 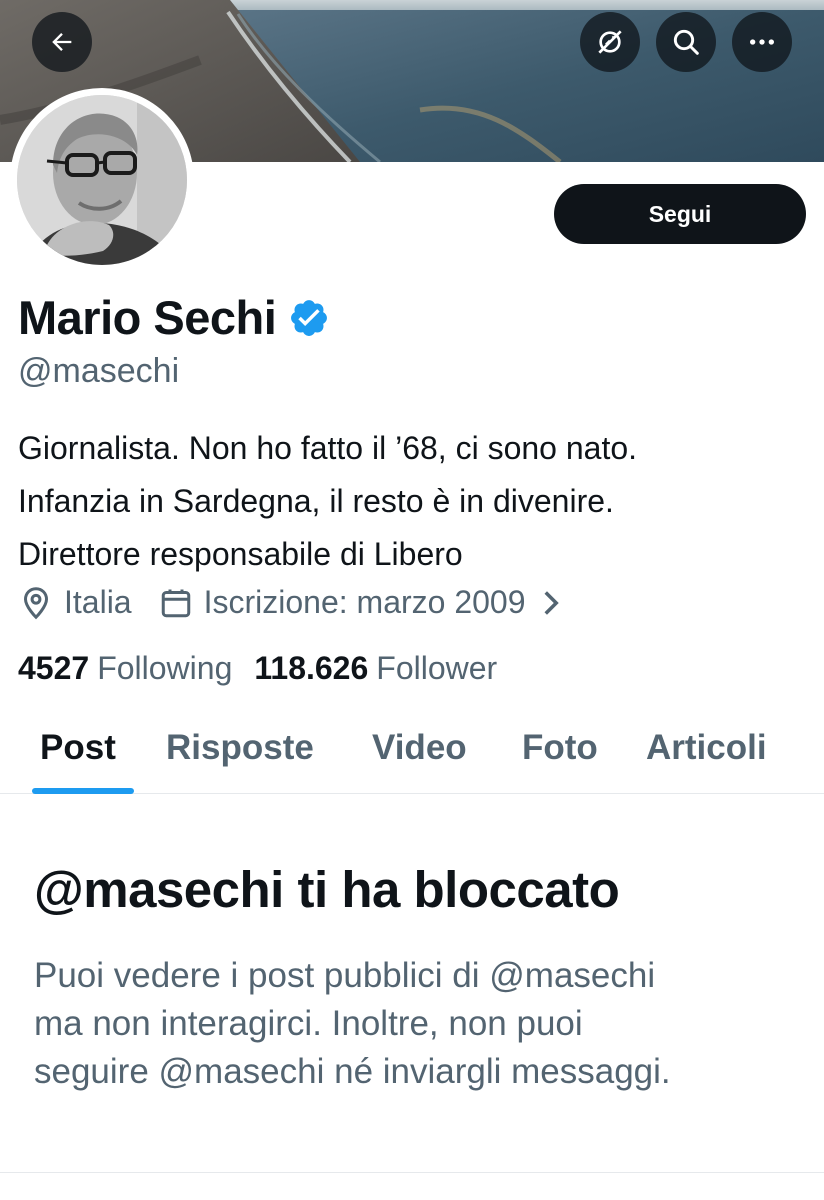 I want to click on location-text: Italia, so click(x=98, y=602).